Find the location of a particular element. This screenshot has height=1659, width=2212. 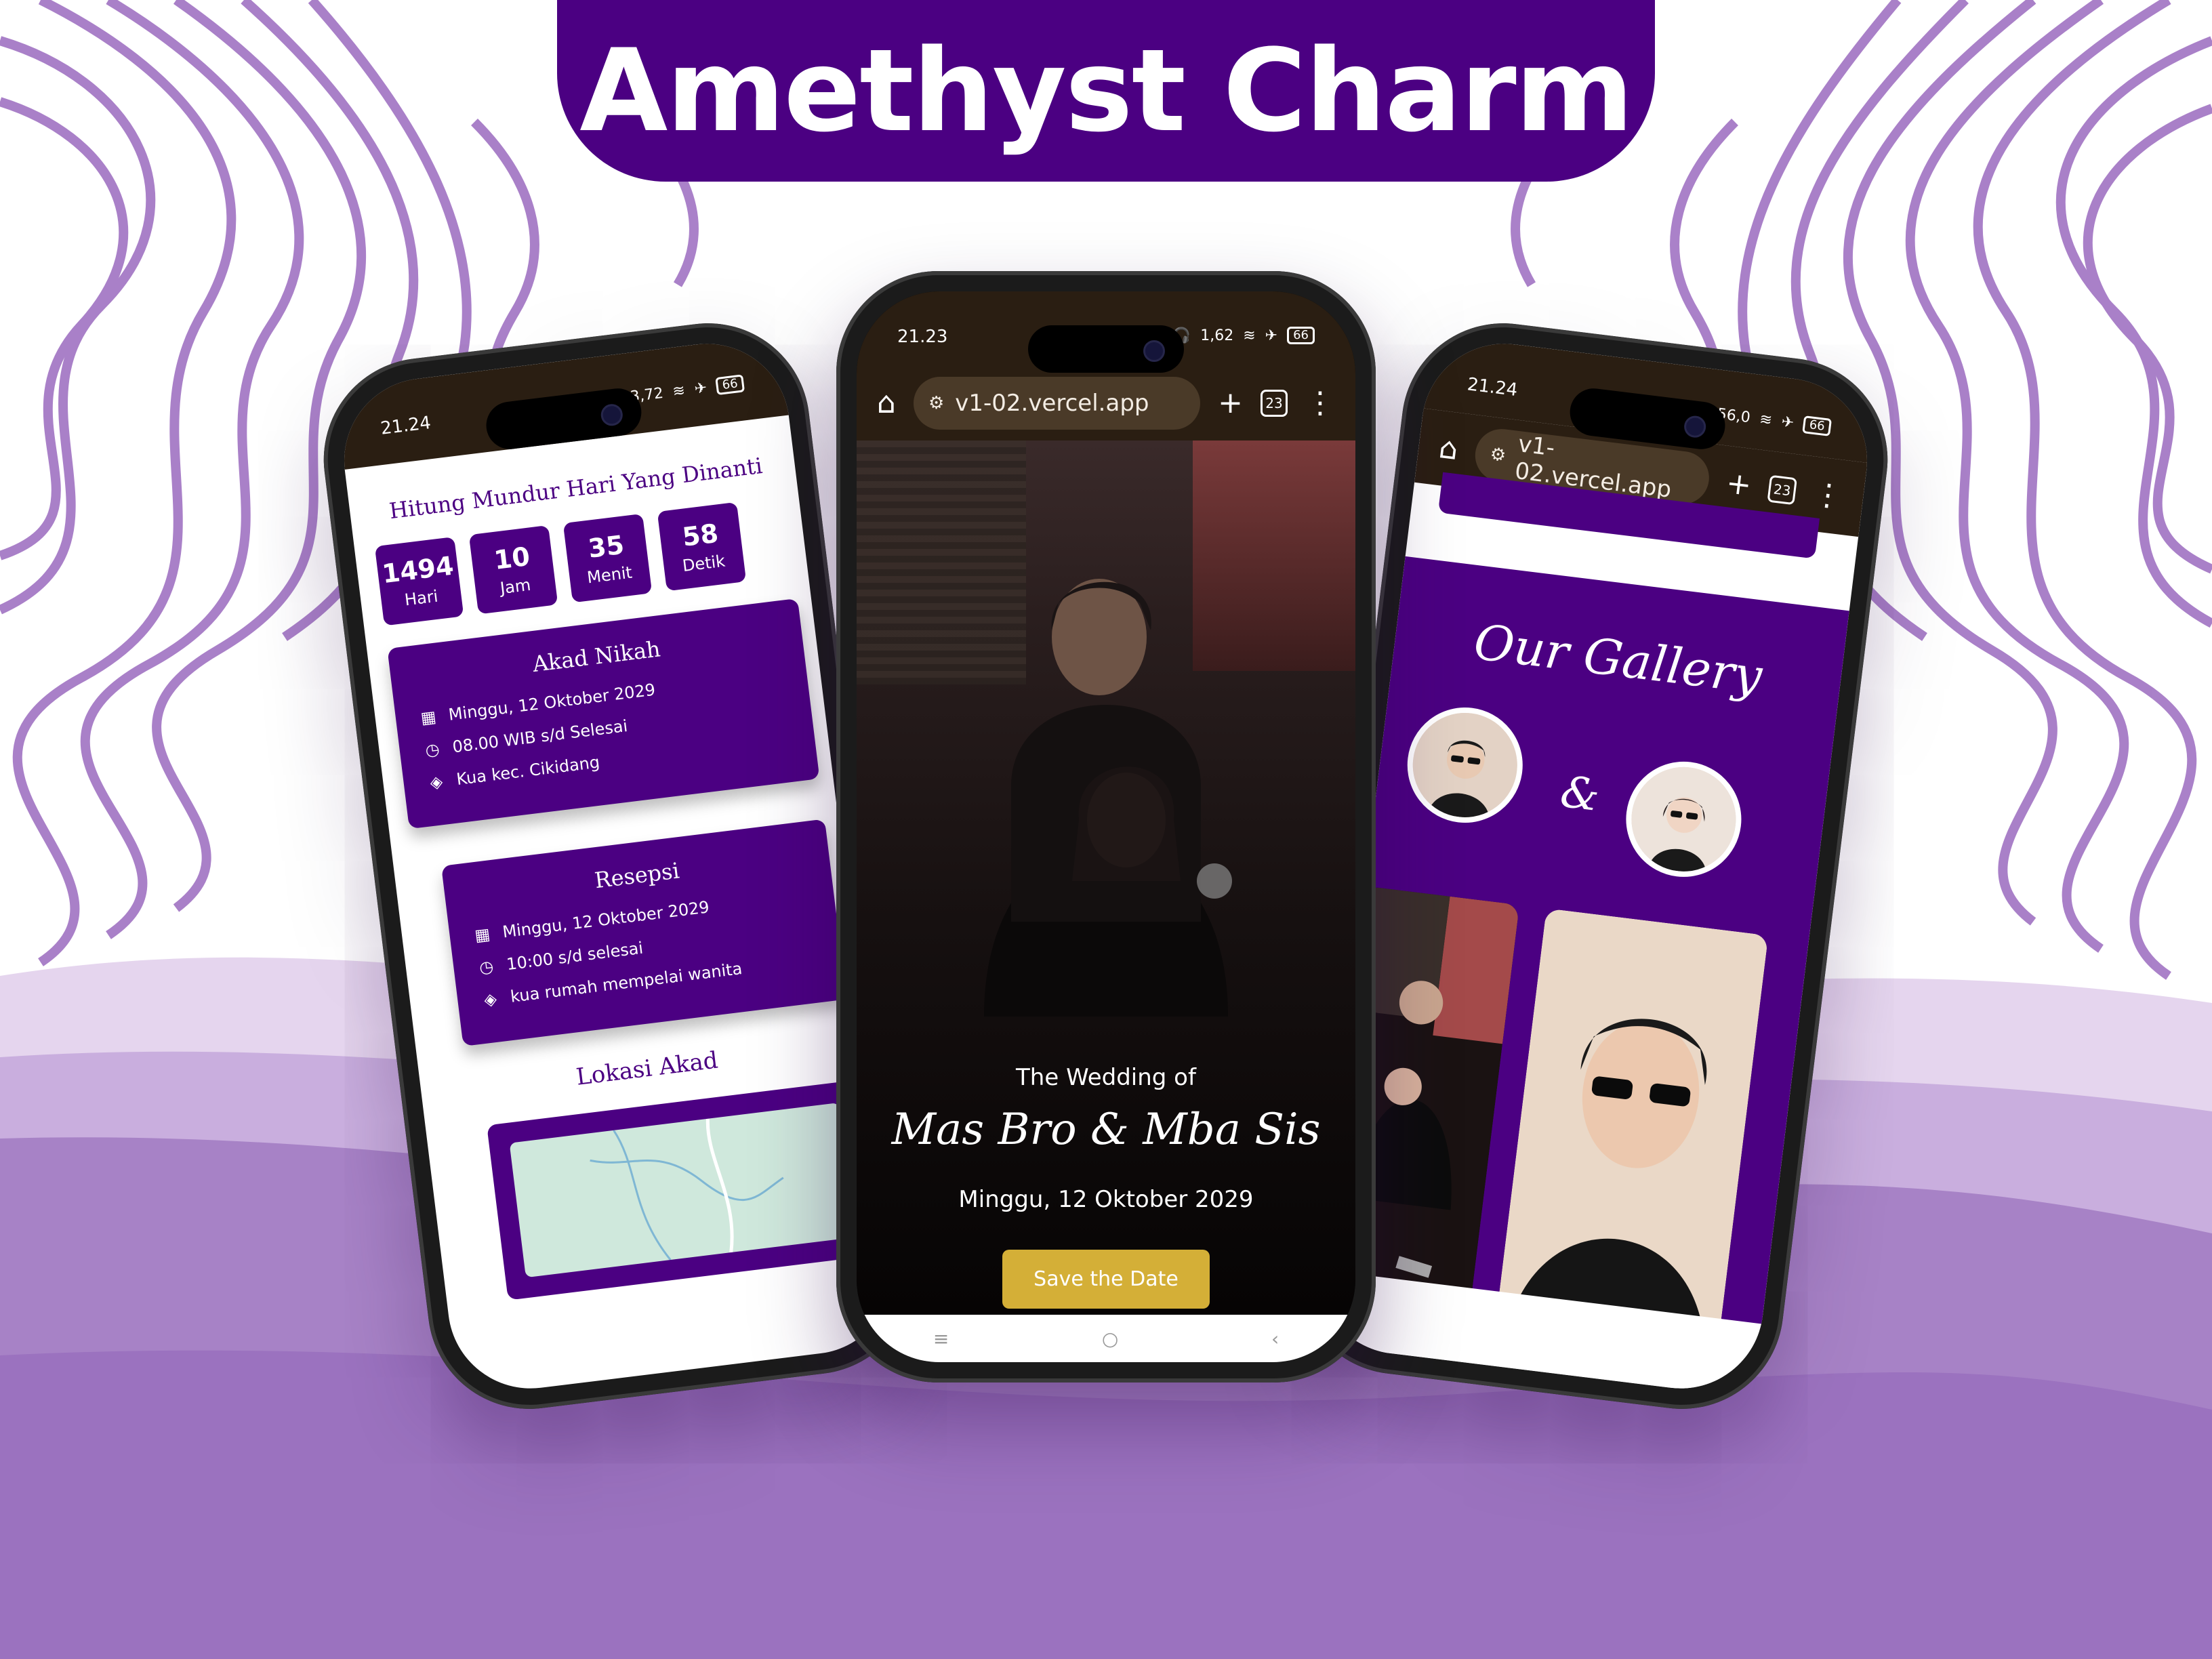

browser-toolbar: ⌂ ⚙ v1-02.vercel.app + 23 ⋮ is located at coordinates (1106, 403).